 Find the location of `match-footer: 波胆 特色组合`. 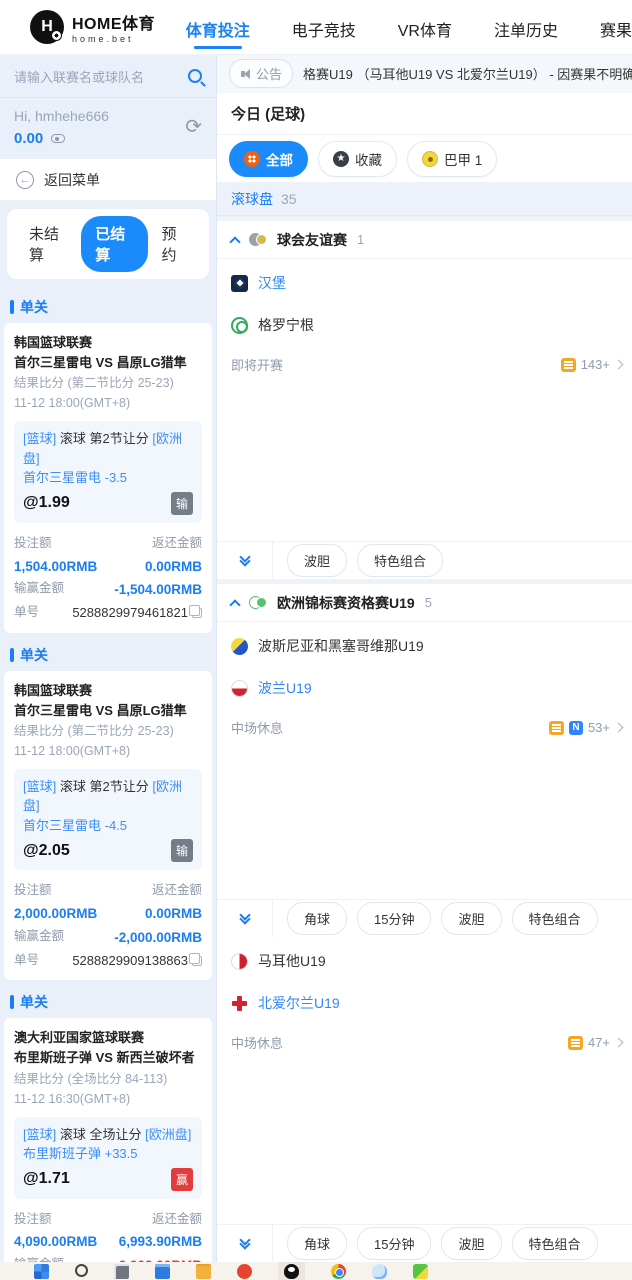

match-footer: 波胆 特色组合 is located at coordinates (424, 560).